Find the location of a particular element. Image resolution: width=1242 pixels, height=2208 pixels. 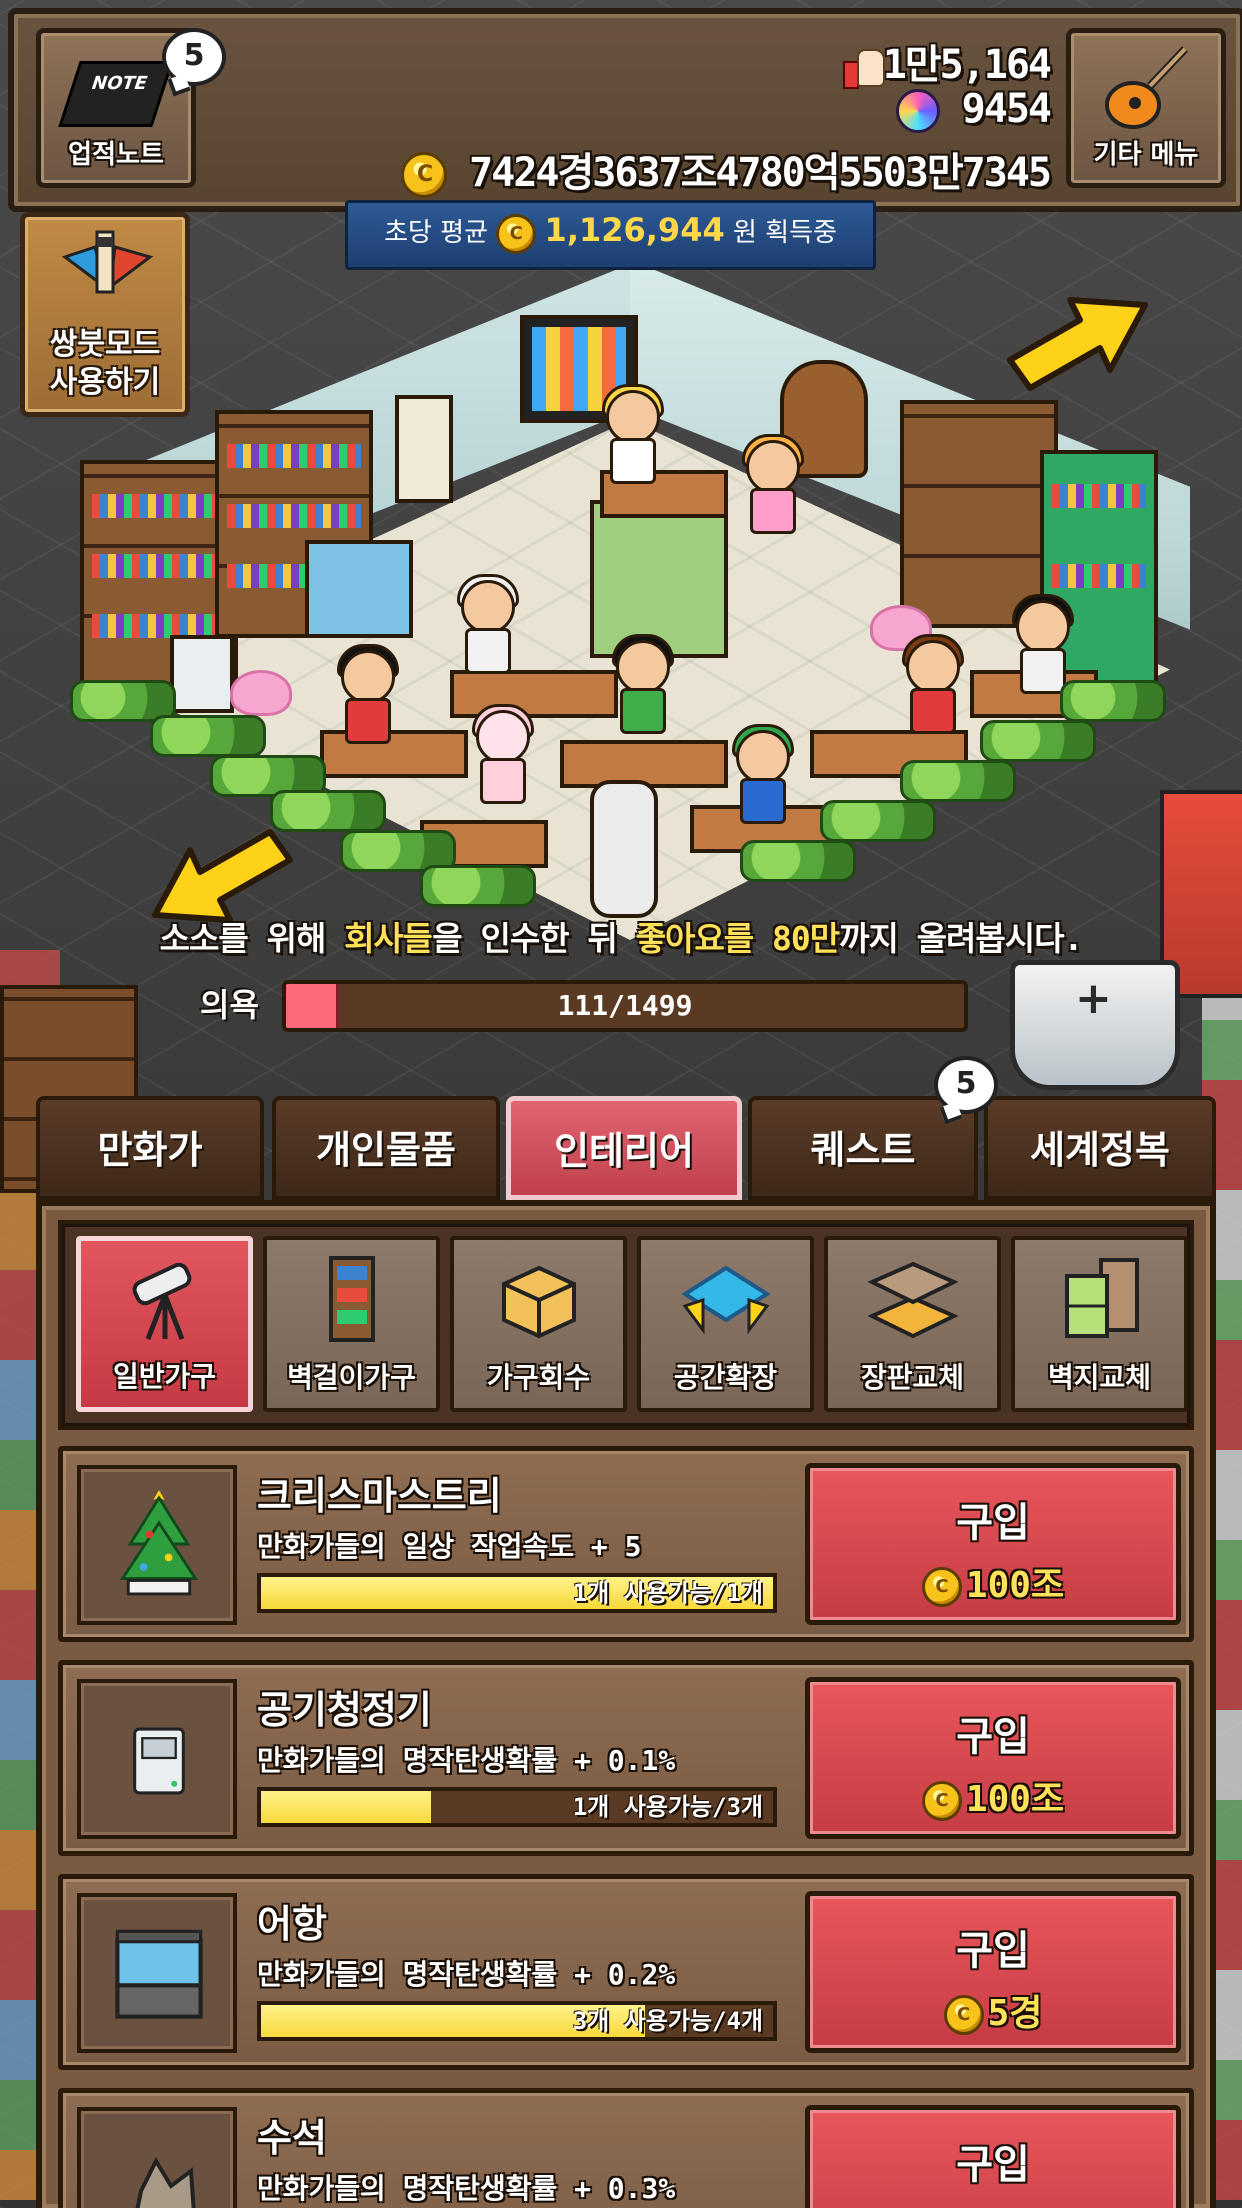

income-per-second-bar: 초당 평균 C 1,126,944 원 획득중 is located at coordinates (610, 235).